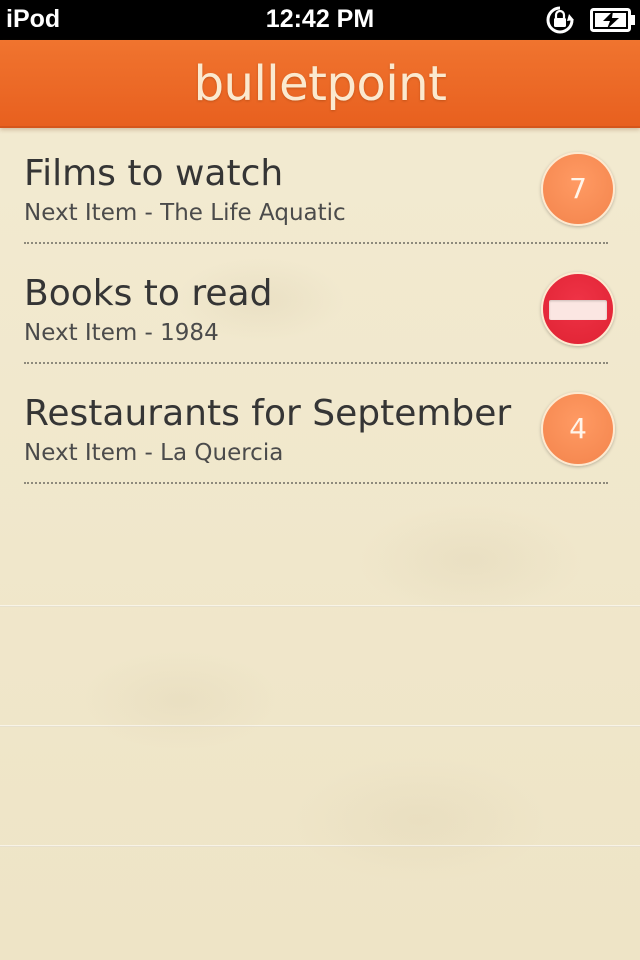 The width and height of the screenshot is (640, 960). What do you see at coordinates (612, 20) in the screenshot?
I see `battery-charging-icon` at bounding box center [612, 20].